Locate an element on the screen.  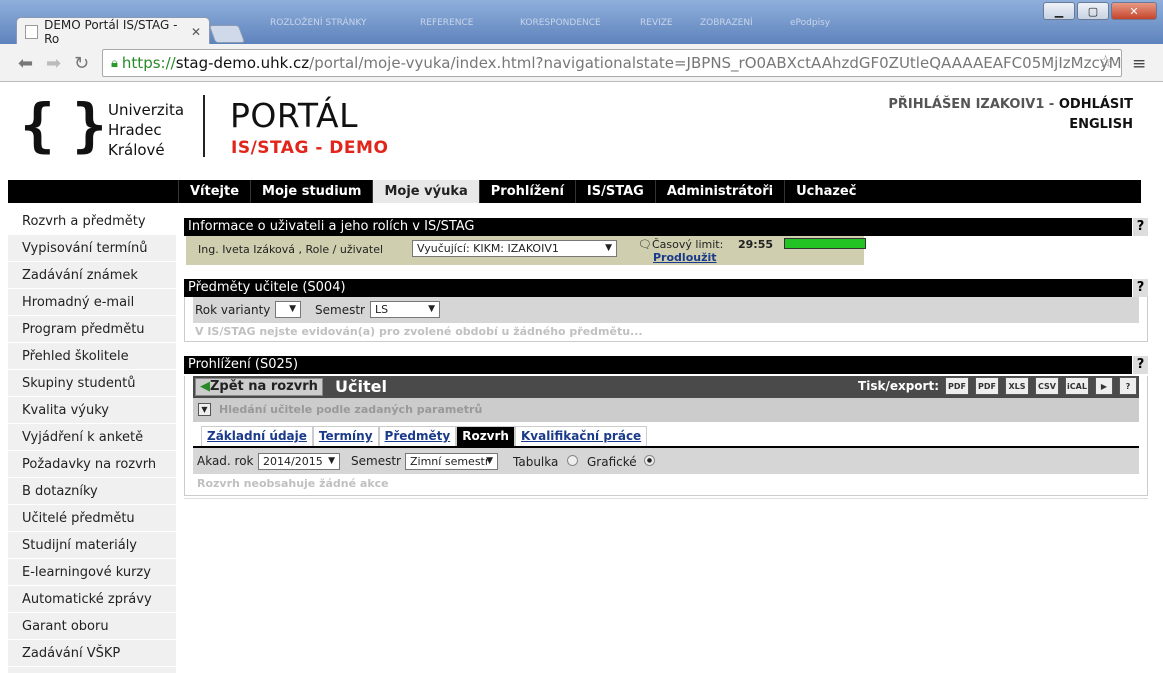
nav-uchazec: Uchazeč is located at coordinates (825, 191).